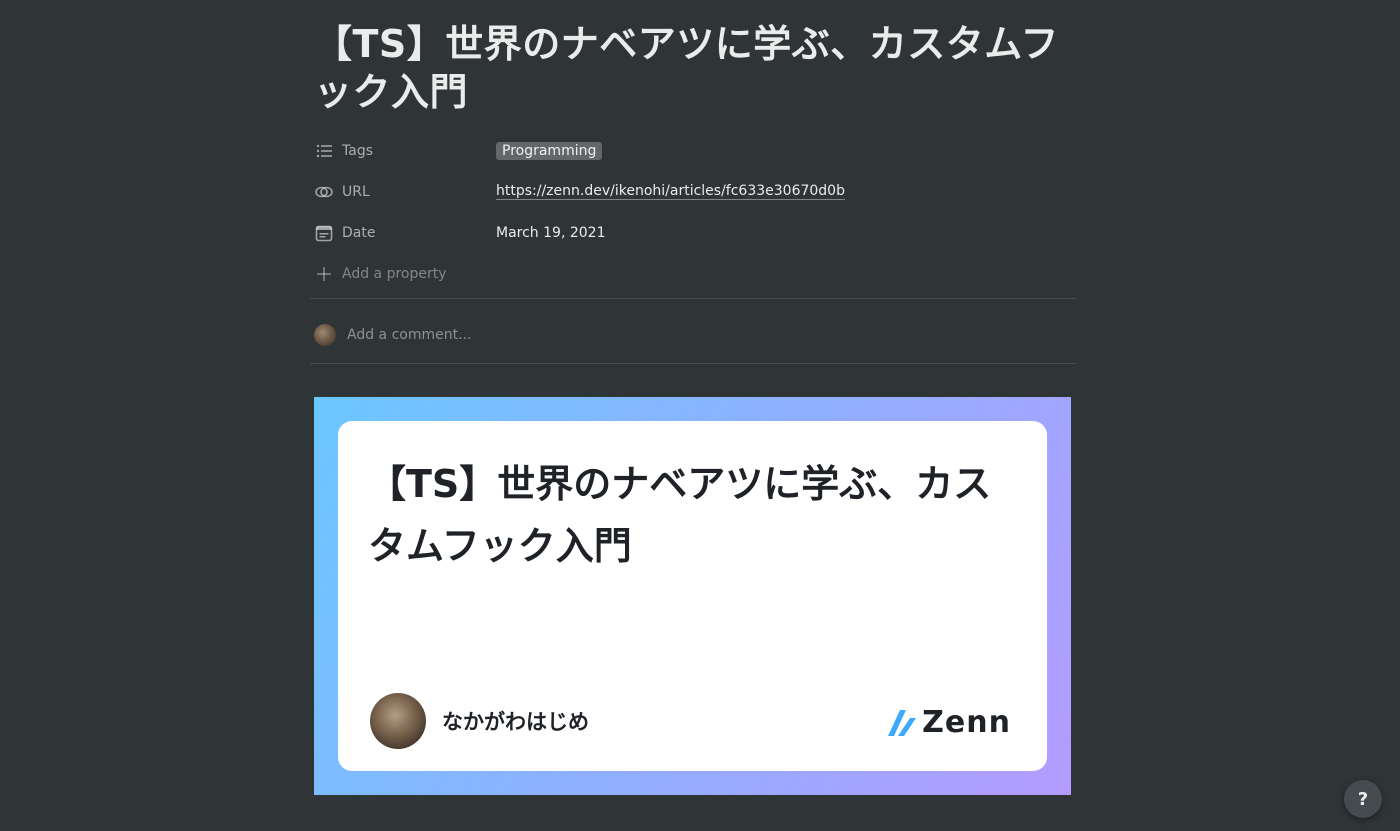 The image size is (1400, 831). Describe the element at coordinates (1363, 799) in the screenshot. I see `help-button: ?` at that location.